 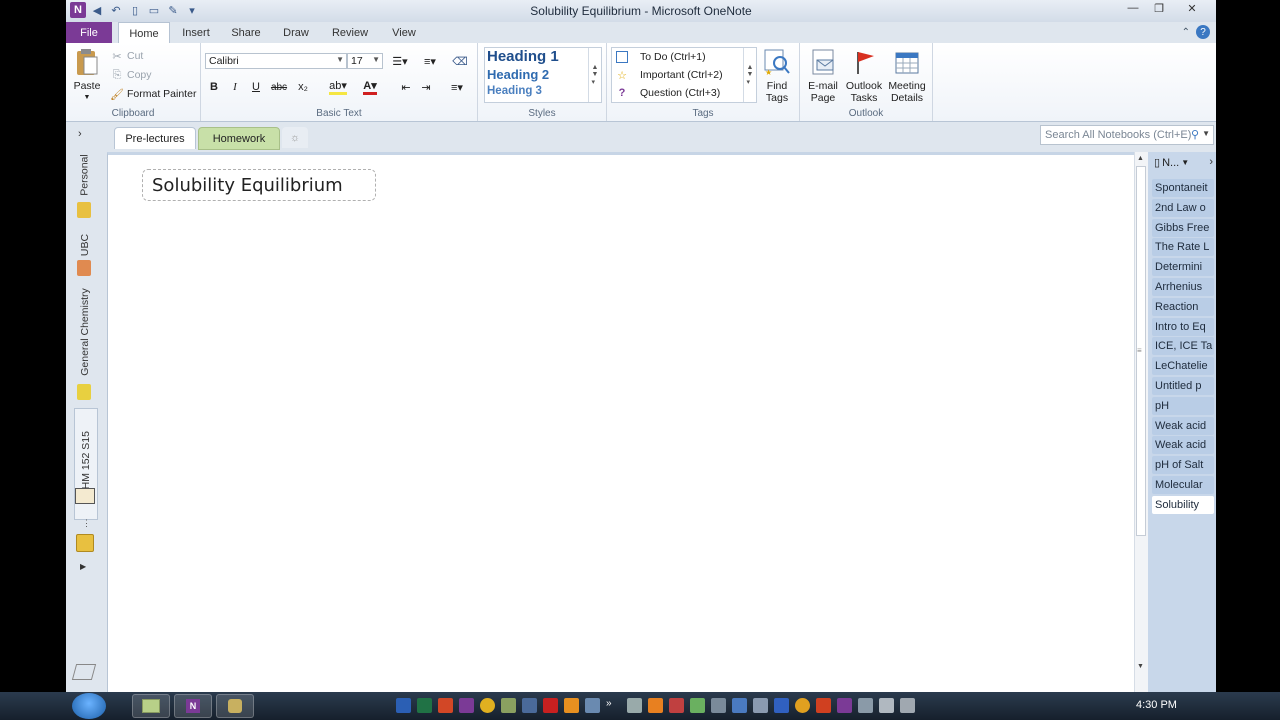 What do you see at coordinates (660, 57) in the screenshot?
I see `tag-todo: To Do (Ctrl+1)` at bounding box center [660, 57].